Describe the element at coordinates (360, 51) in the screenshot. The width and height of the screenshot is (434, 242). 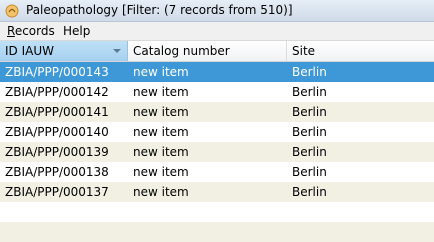
I see `column-header-site: Site` at that location.